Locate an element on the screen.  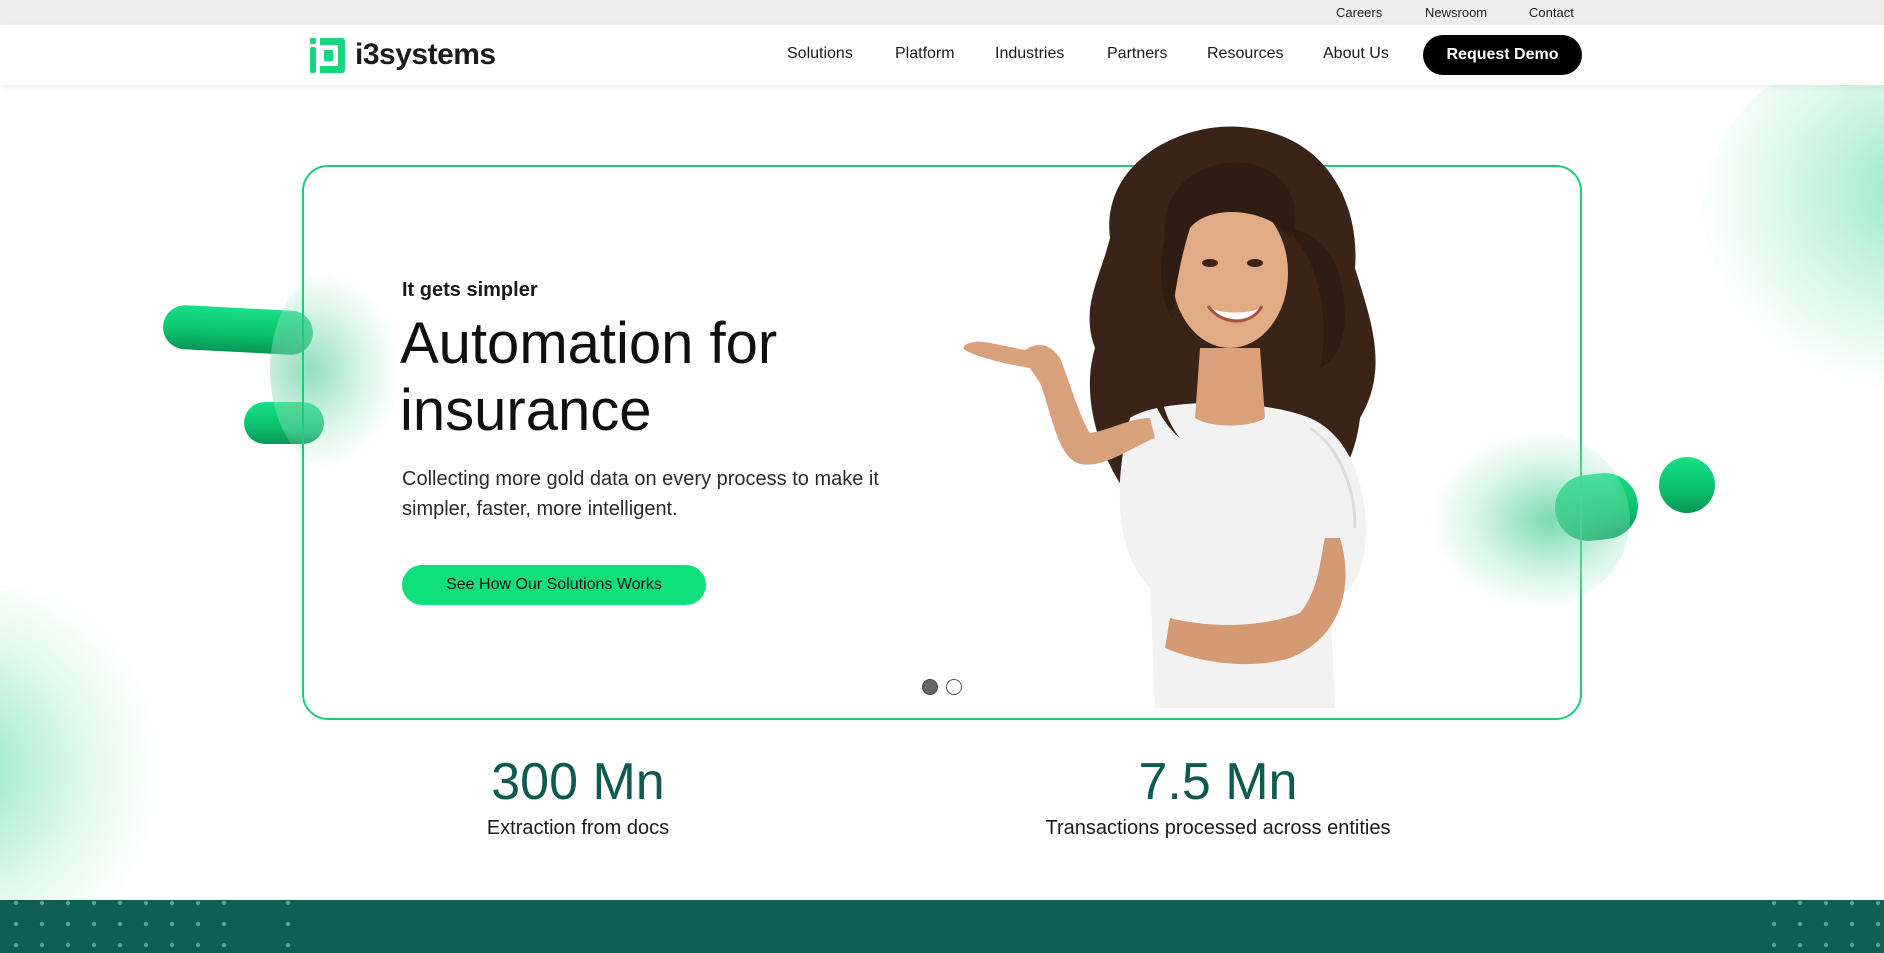
request-demo-button: Request Demo is located at coordinates (1502, 55).